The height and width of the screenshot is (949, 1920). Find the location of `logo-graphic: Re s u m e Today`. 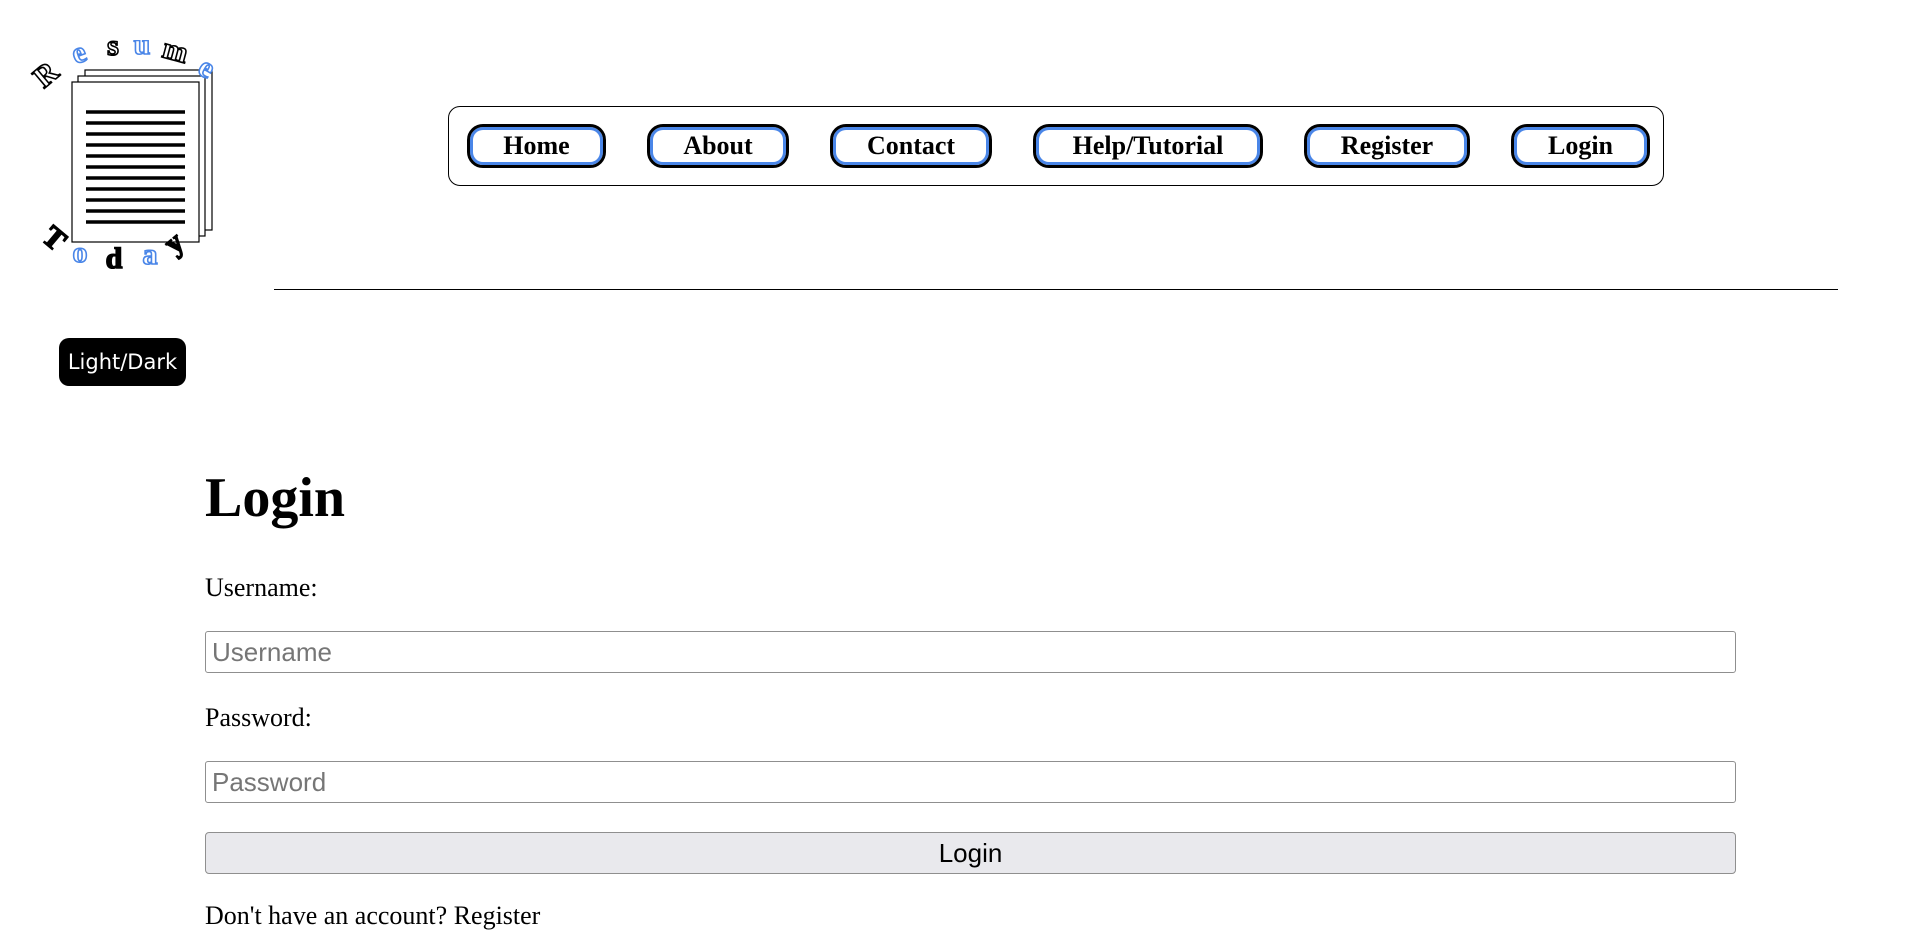

logo-graphic: Re s u m e Today is located at coordinates (123, 151).